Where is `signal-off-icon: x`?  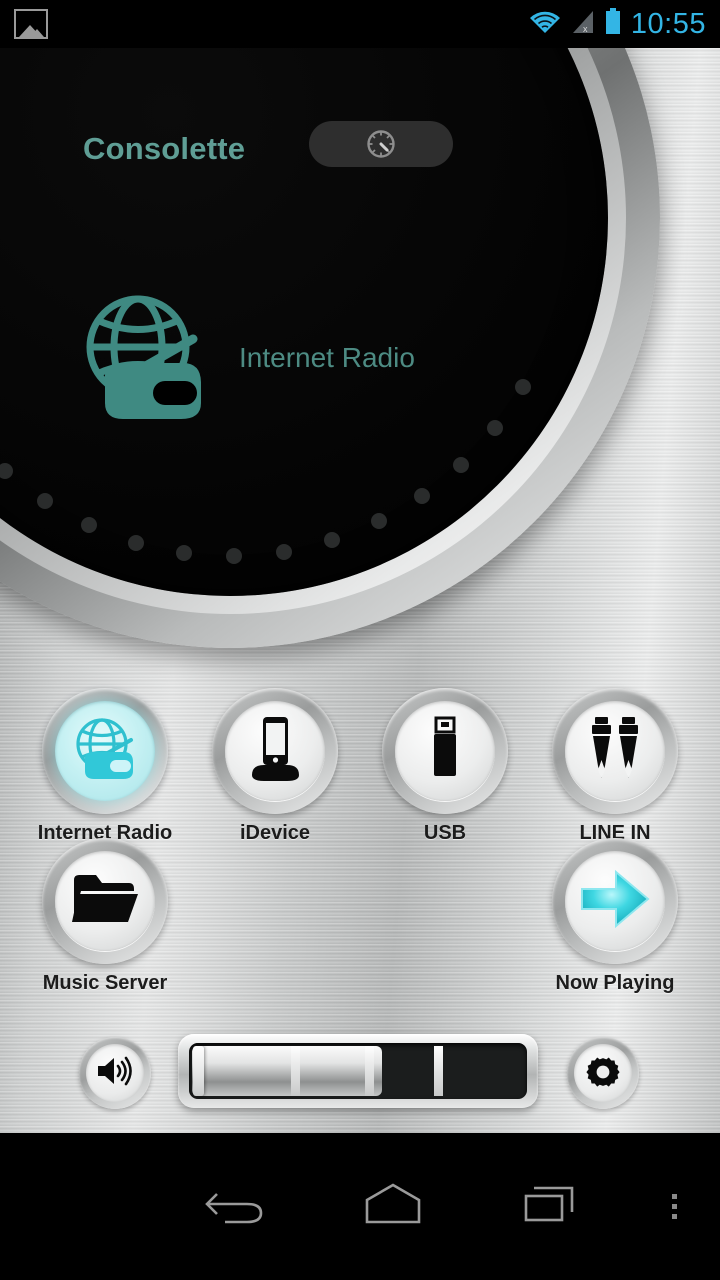 signal-off-icon: x is located at coordinates (583, 24).